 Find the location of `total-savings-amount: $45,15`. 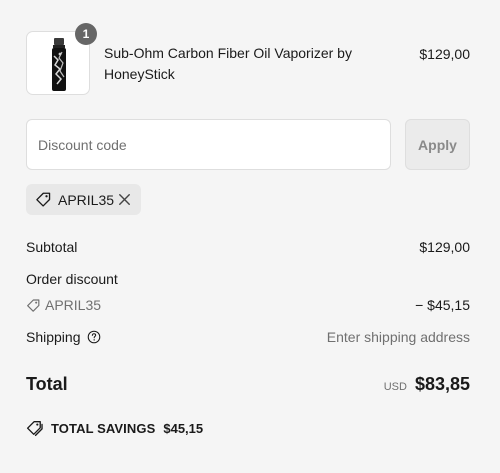

total-savings-amount: $45,15 is located at coordinates (183, 428).